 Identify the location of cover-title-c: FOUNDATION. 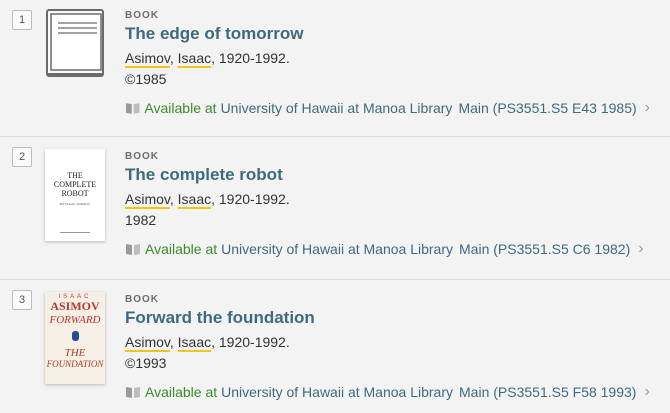
(75, 364).